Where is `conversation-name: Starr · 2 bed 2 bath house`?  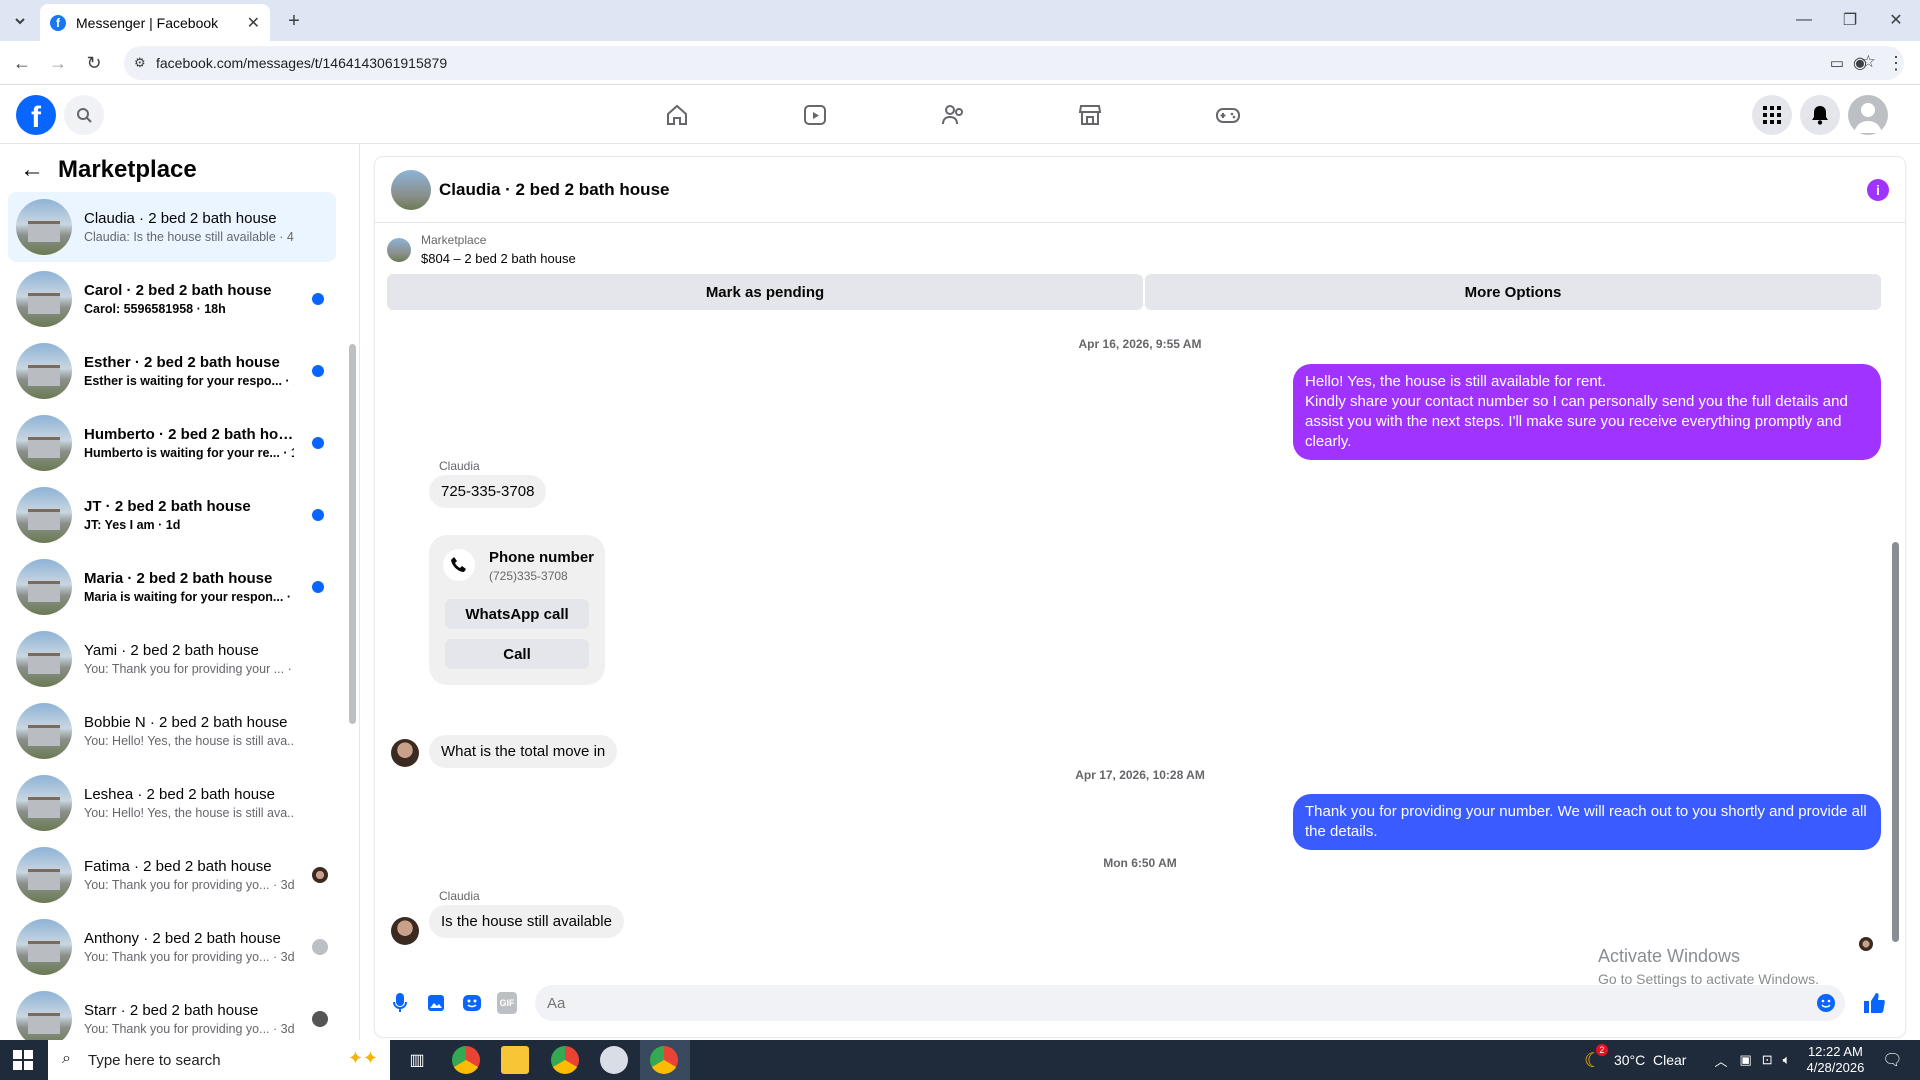
conversation-name: Starr · 2 bed 2 bath house is located at coordinates (171, 1010).